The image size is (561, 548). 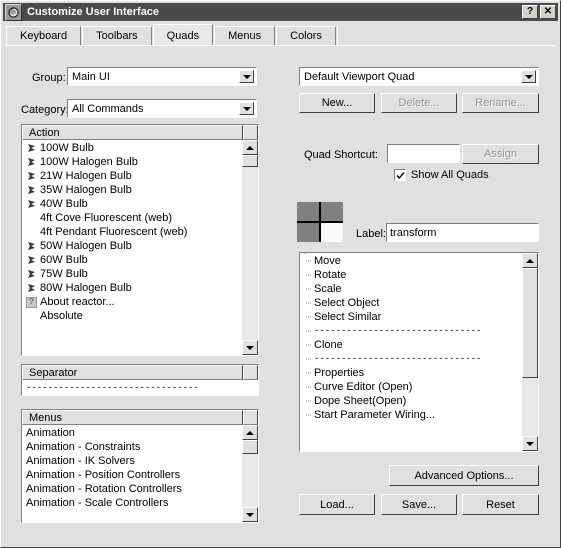 I want to click on quad-cell-lower-left, so click(x=308, y=232).